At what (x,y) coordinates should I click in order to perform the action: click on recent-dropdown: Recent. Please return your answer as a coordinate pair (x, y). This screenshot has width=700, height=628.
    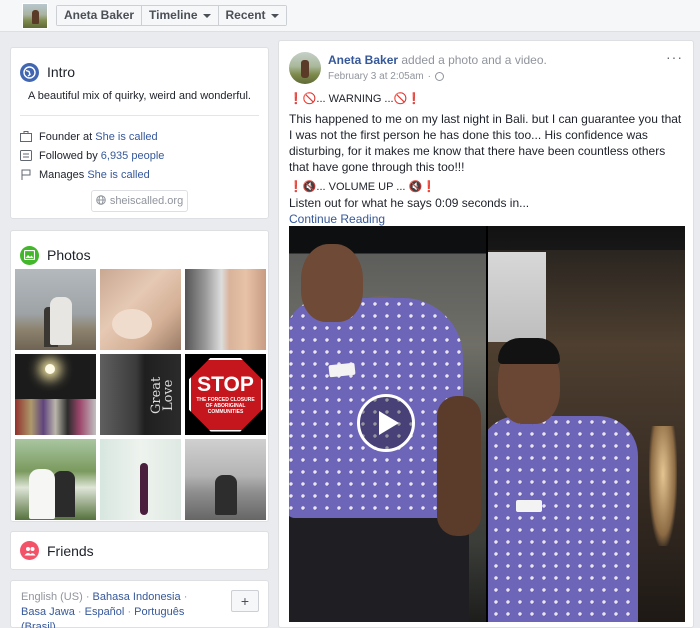
    Looking at the image, I should click on (252, 15).